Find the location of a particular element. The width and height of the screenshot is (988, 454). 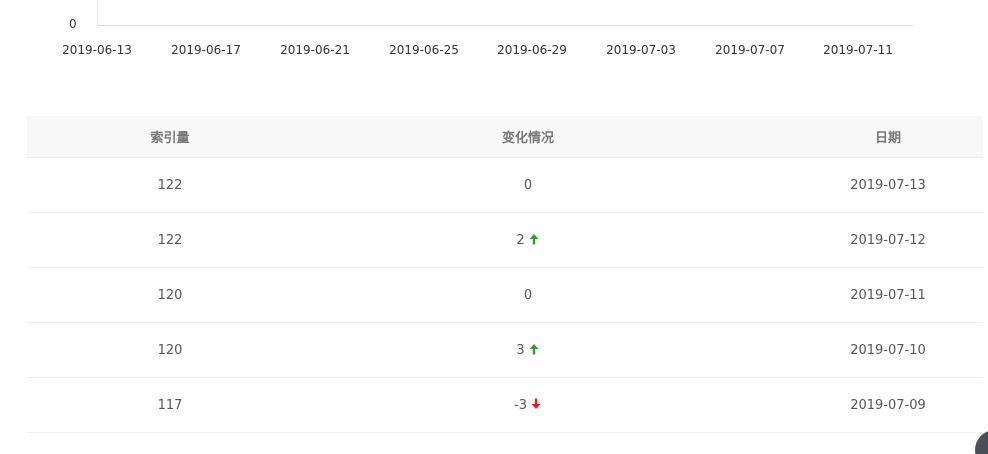

change-value: 2 is located at coordinates (520, 240).